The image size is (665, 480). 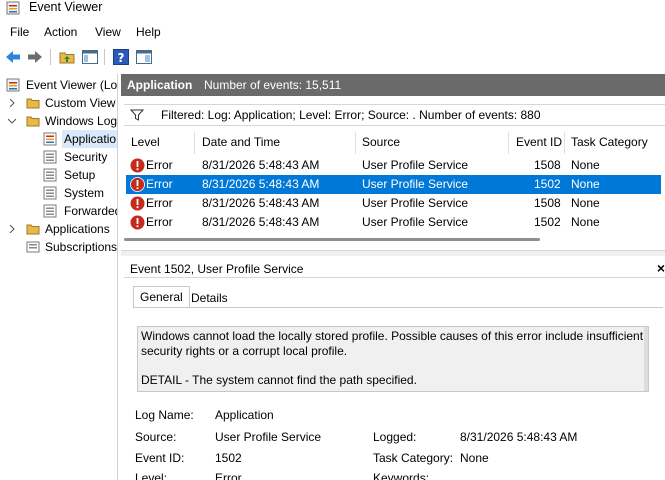 What do you see at coordinates (164, 415) in the screenshot?
I see `prop-log-name-label: Log Name:` at bounding box center [164, 415].